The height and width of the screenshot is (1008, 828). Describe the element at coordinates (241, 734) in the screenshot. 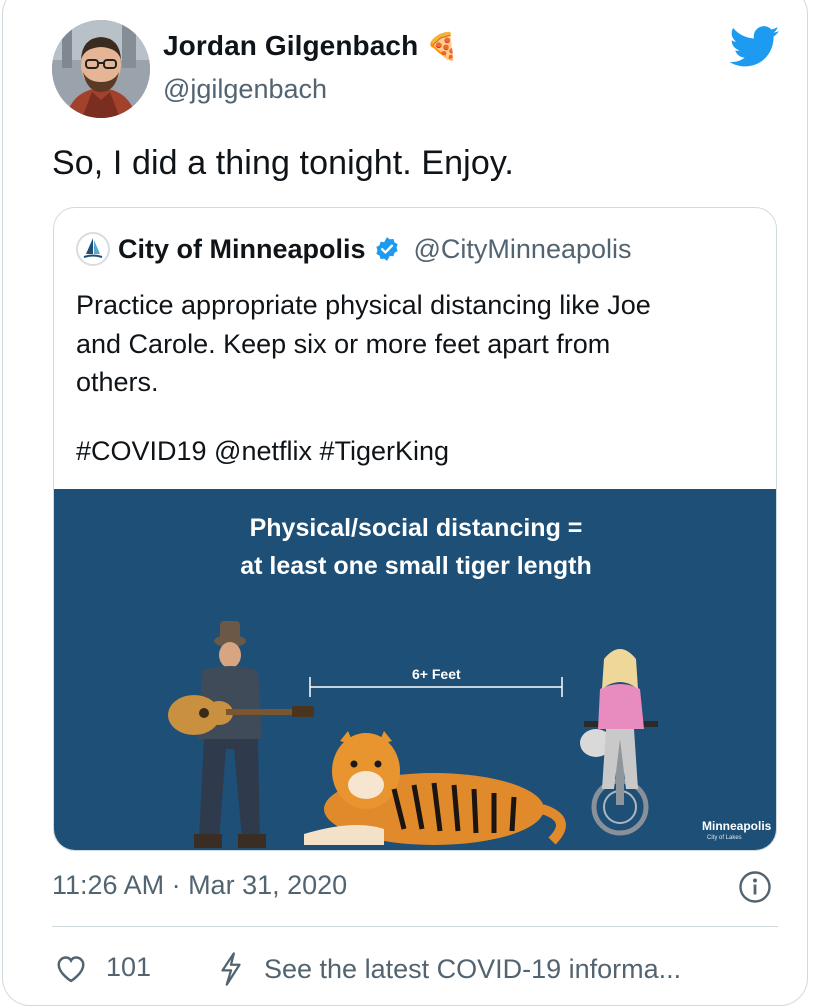

I see `man-with-guitar-figure` at that location.